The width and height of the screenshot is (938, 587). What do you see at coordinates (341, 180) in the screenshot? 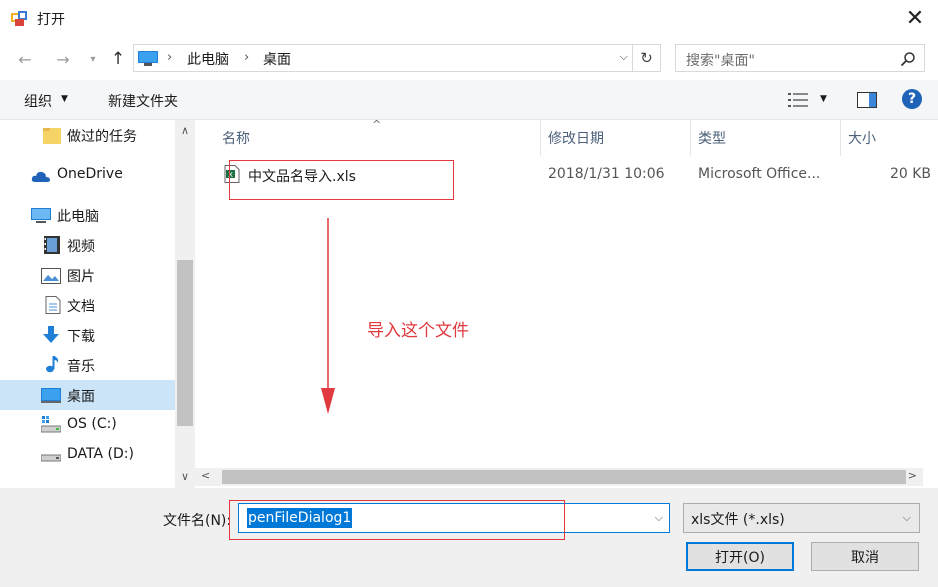
I see `annotation-highlight-file` at bounding box center [341, 180].